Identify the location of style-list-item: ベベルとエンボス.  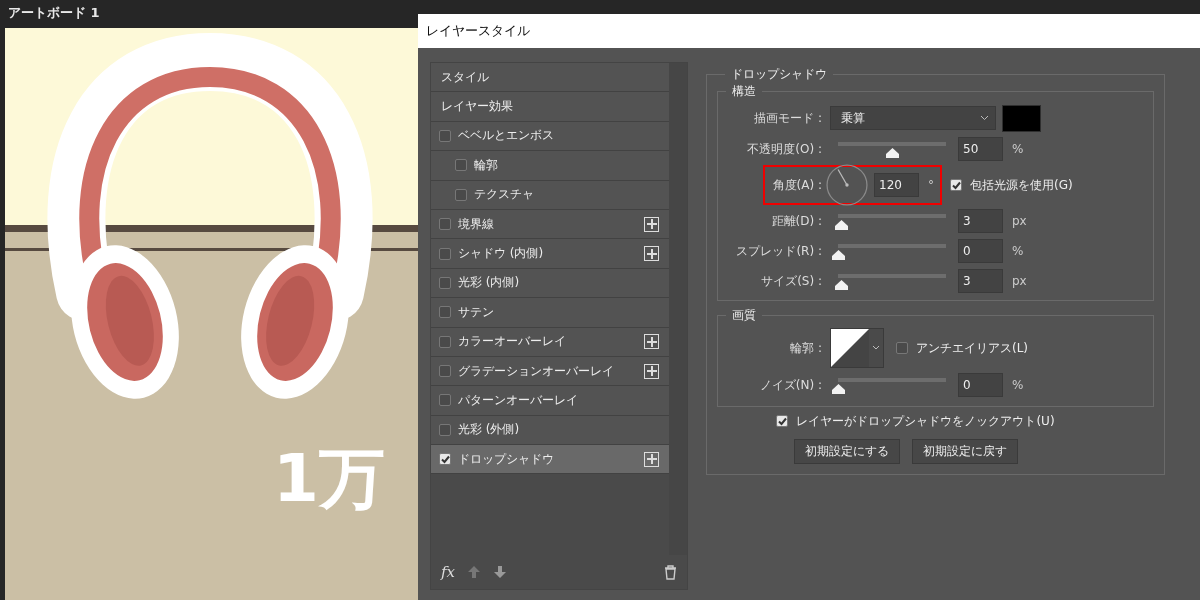
(550, 136).